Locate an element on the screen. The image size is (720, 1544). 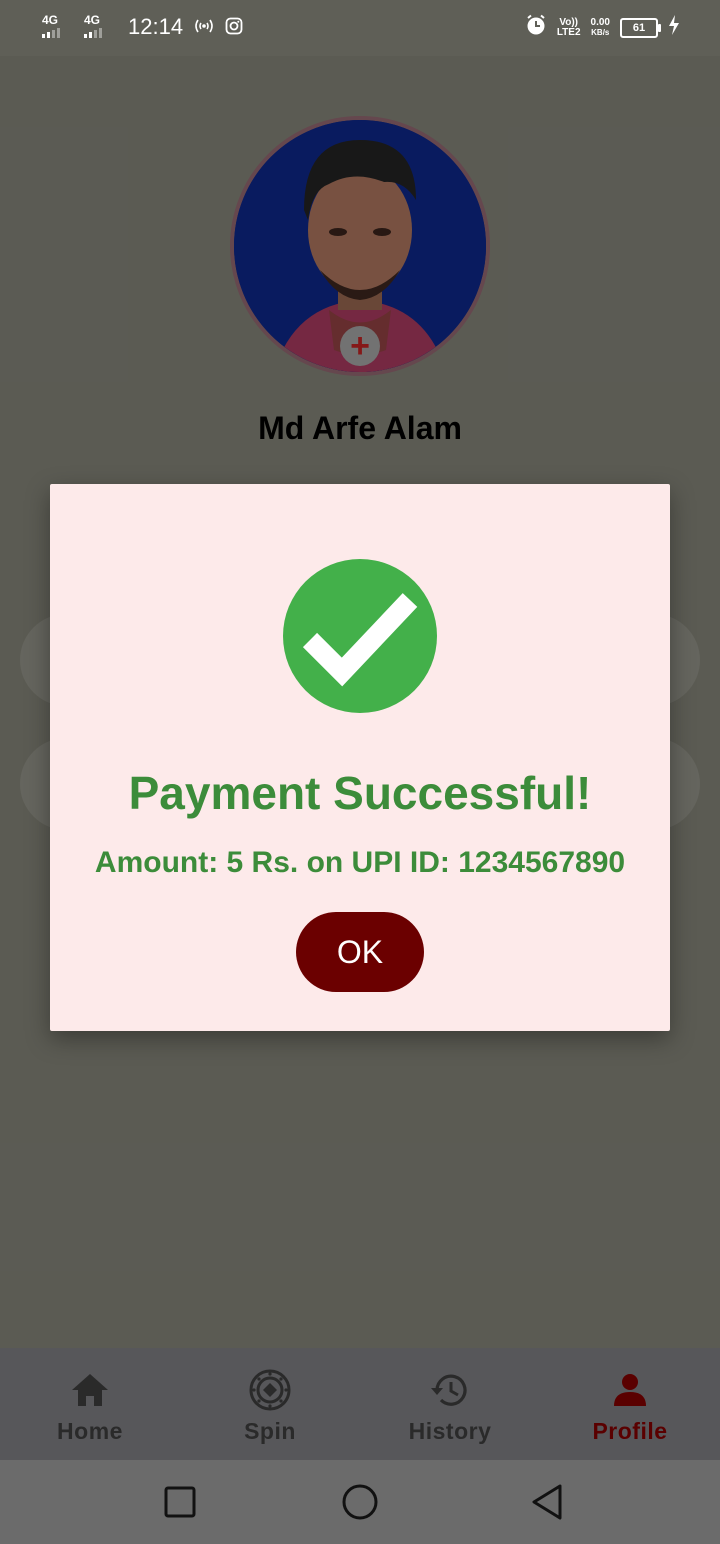
status-bar-left: 4G 4G 12:14 is located at coordinates (141, 27).